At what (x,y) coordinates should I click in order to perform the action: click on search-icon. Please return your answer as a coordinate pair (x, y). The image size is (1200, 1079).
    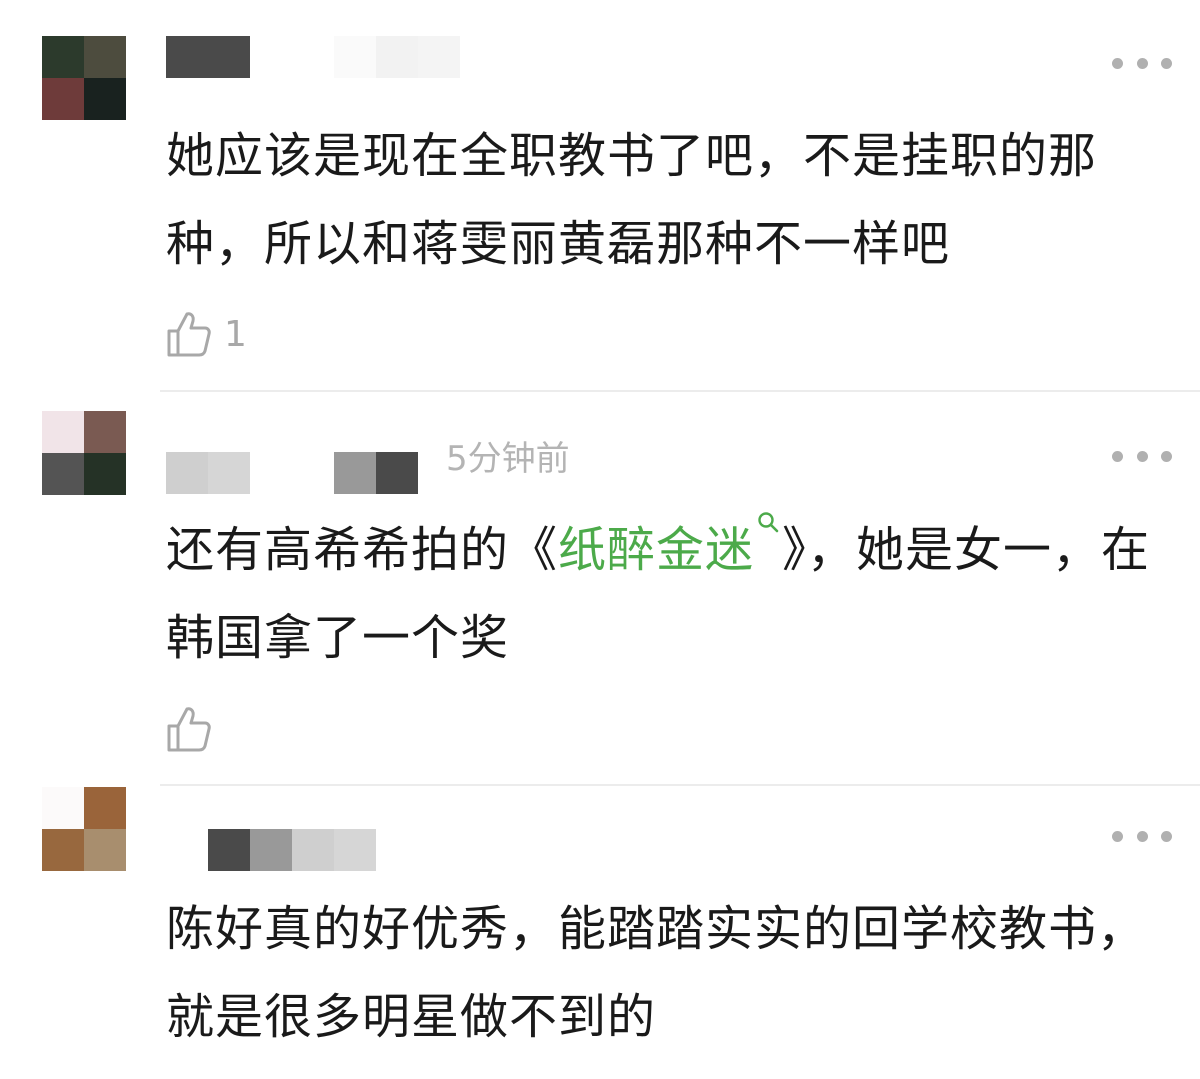
    Looking at the image, I should click on (769, 523).